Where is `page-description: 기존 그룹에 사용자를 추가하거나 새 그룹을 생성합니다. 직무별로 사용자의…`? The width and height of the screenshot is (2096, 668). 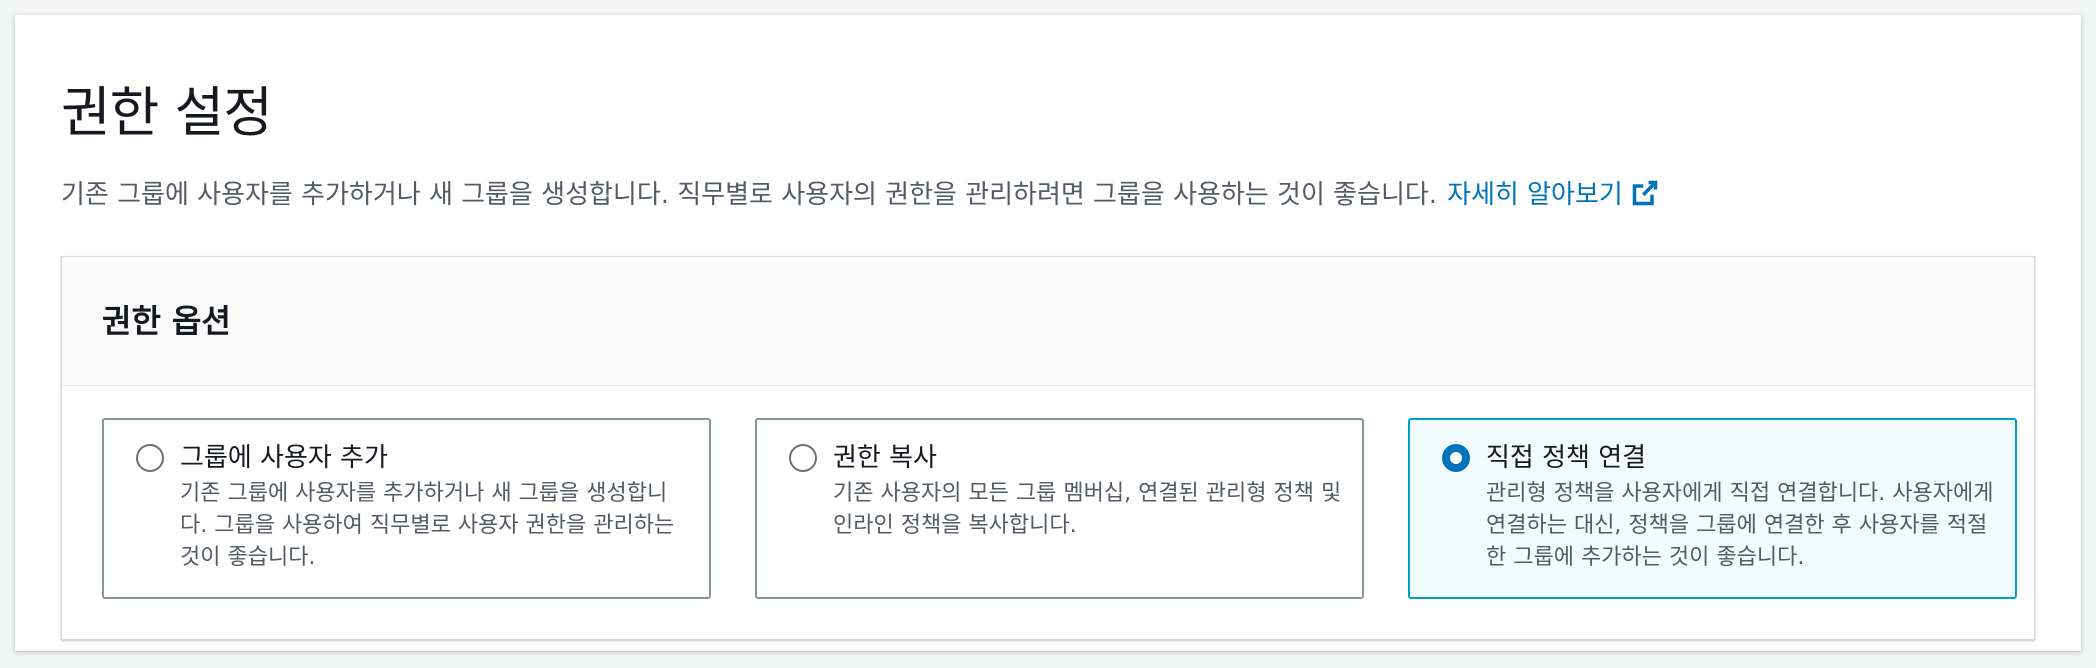
page-description: 기존 그룹에 사용자를 추가하거나 새 그룹을 생성합니다. 직무별로 사용자의… is located at coordinates (860, 195).